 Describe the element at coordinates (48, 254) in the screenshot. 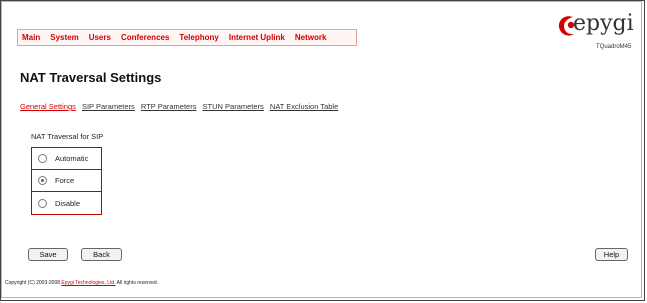

I see `save-button: Save` at that location.